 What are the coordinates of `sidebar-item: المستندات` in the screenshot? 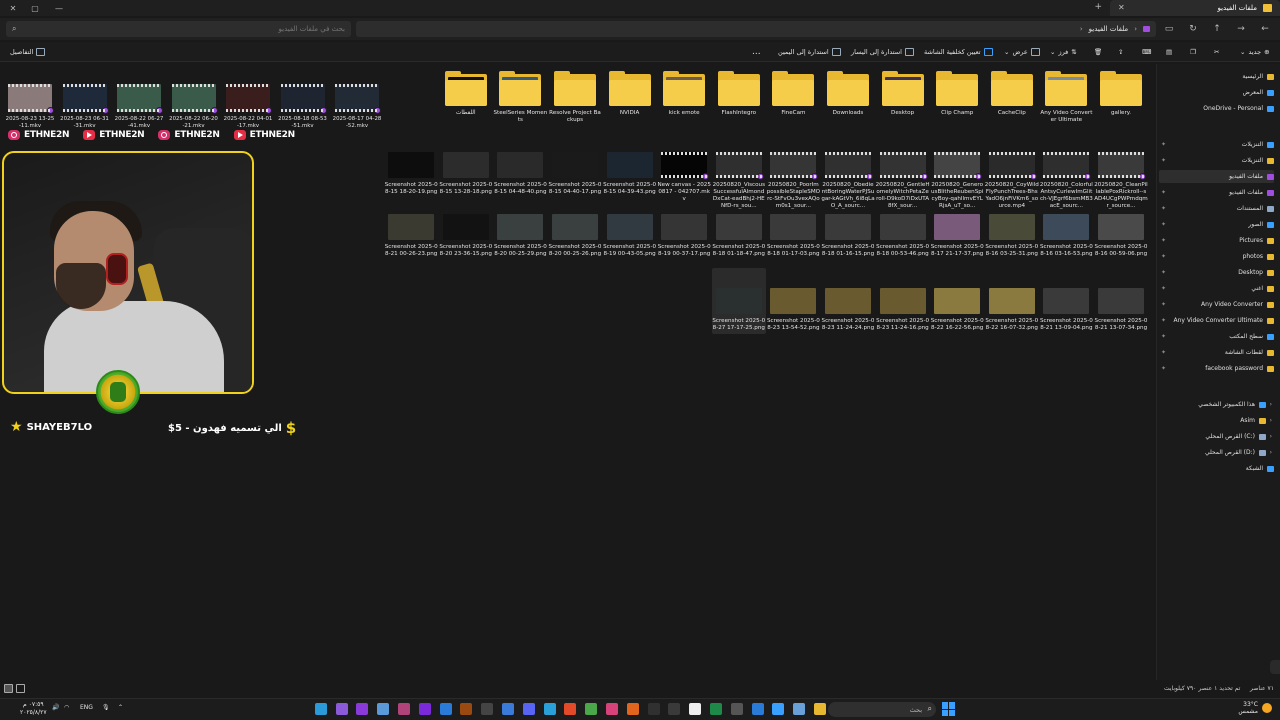 It's located at (1255, 208).